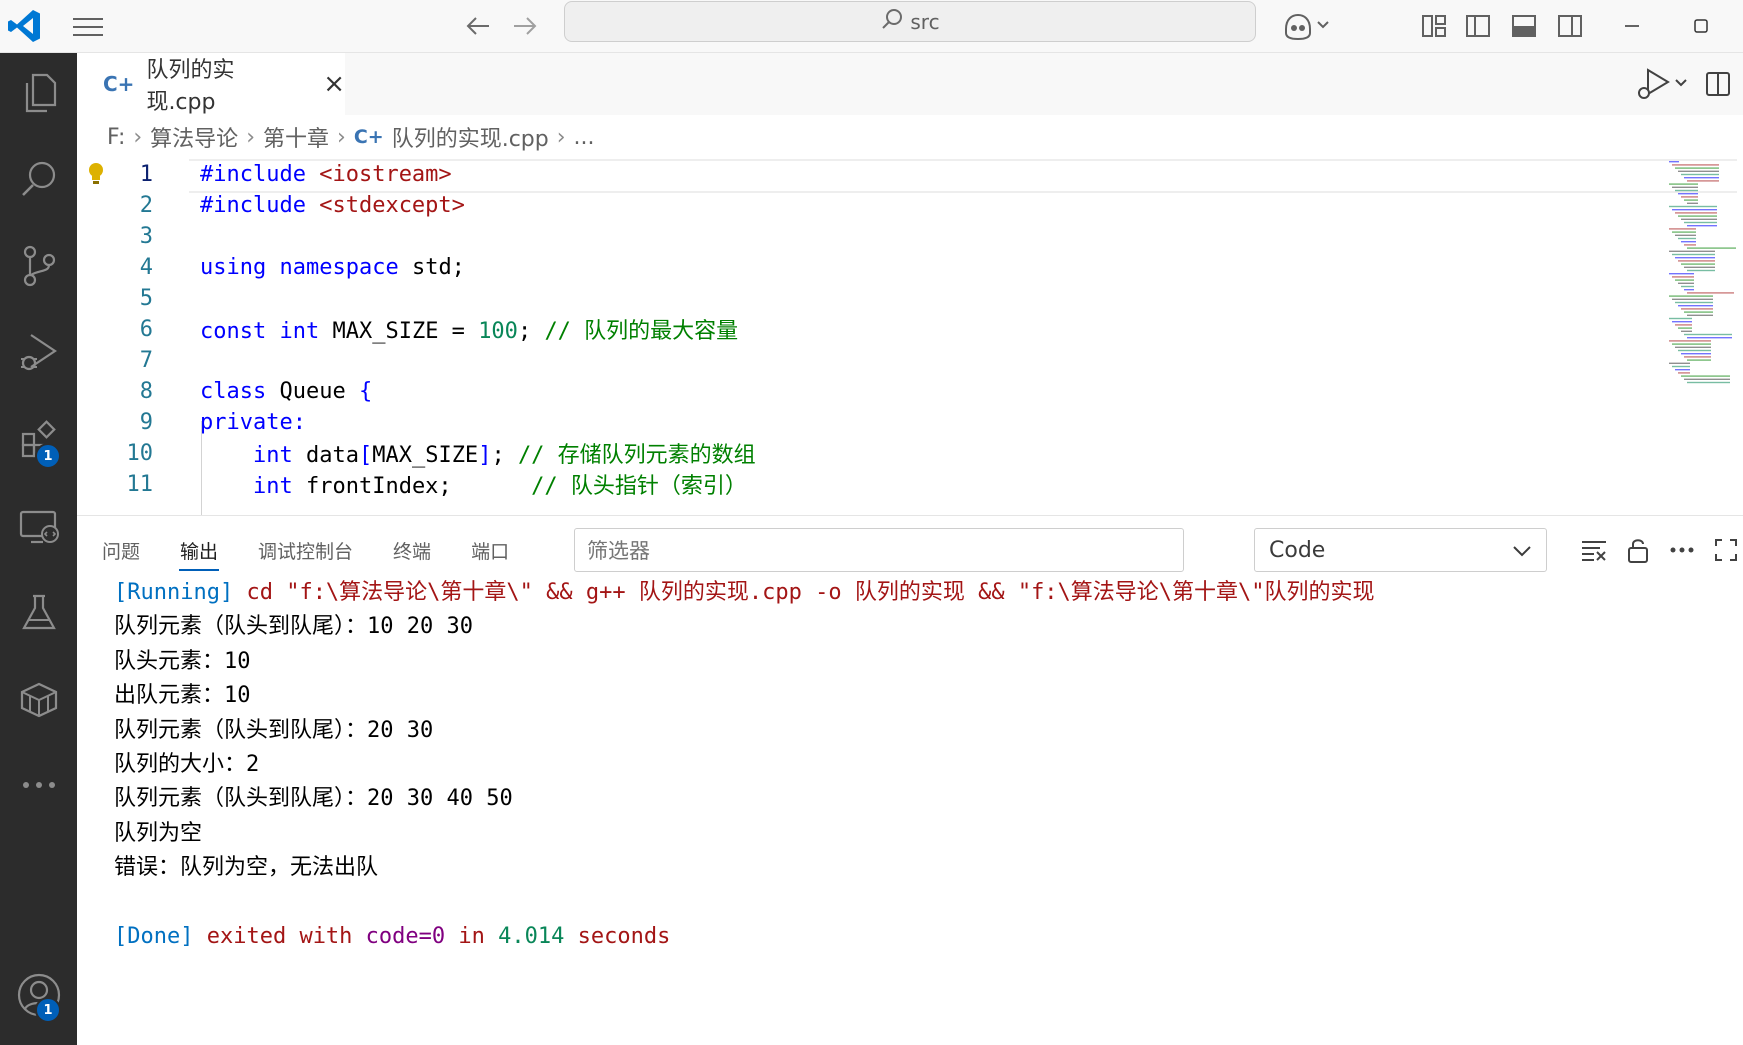 The height and width of the screenshot is (1045, 1743). Describe the element at coordinates (1682, 550) in the screenshot. I see `more-actions-icon` at that location.